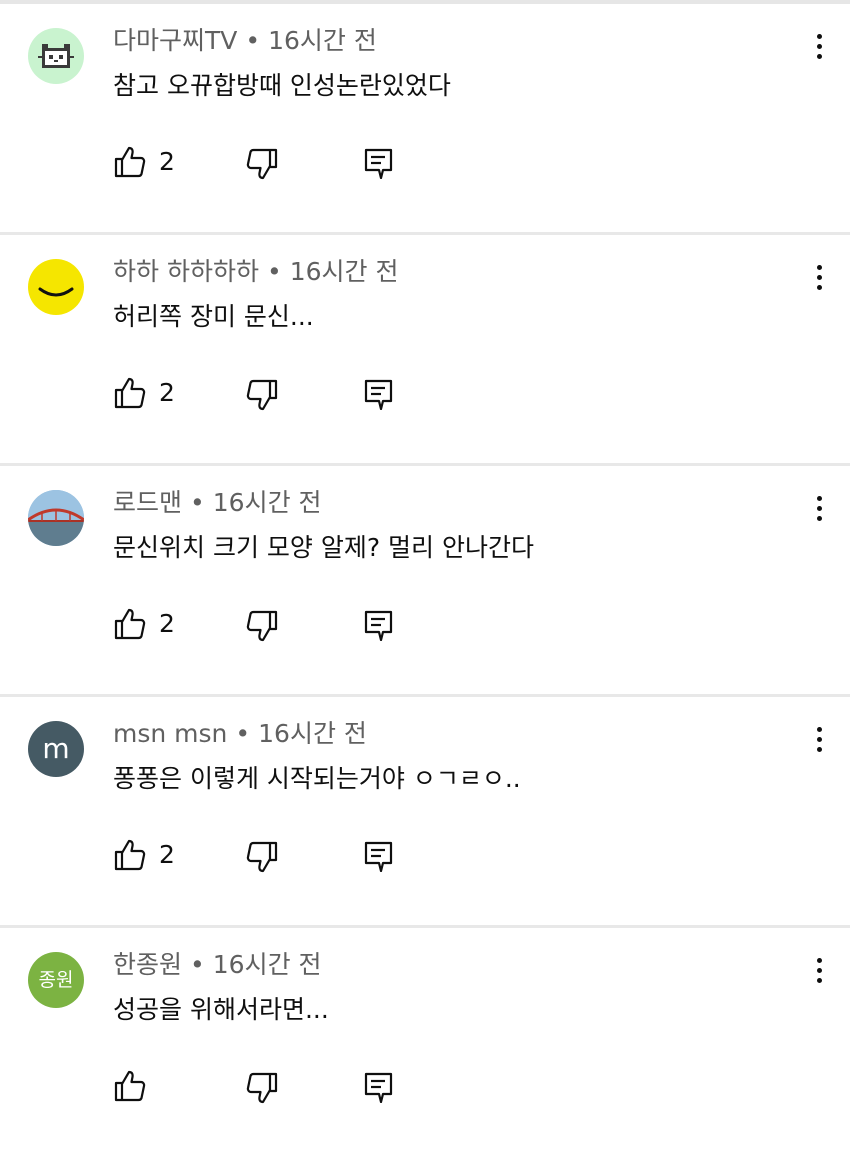 The image size is (850, 1159). What do you see at coordinates (317, 778) in the screenshot?
I see `comment-text: 퐁퐁은 이렇게 시작되는거야 ㅇㄱㄹㅇ..` at bounding box center [317, 778].